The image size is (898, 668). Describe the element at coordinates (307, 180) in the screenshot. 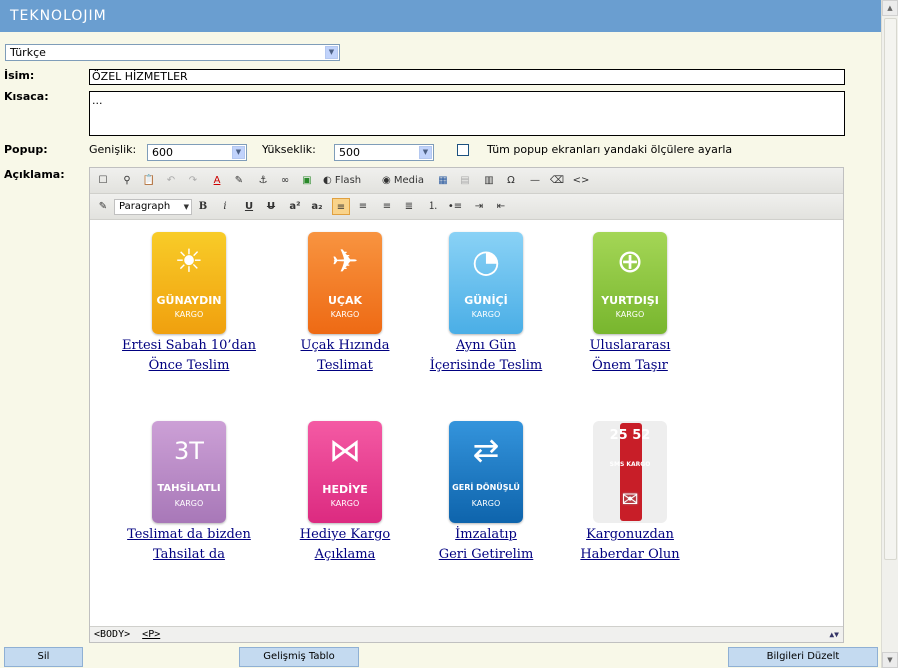

I see `image-icon: ▣` at that location.